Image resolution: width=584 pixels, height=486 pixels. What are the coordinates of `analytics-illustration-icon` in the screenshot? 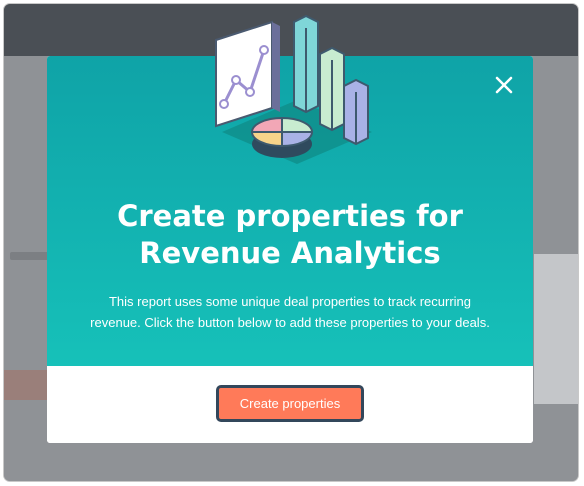 It's located at (293, 89).